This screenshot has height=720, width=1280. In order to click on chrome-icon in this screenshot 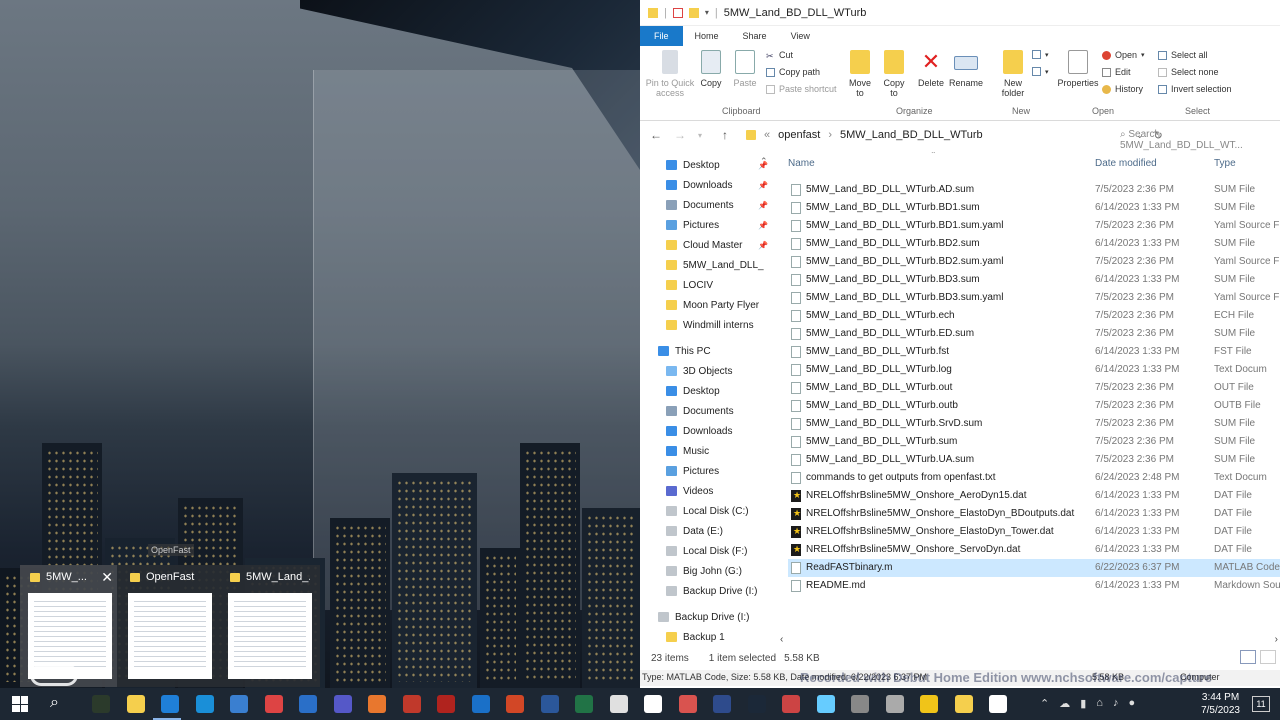, I will do `click(377, 704)`.